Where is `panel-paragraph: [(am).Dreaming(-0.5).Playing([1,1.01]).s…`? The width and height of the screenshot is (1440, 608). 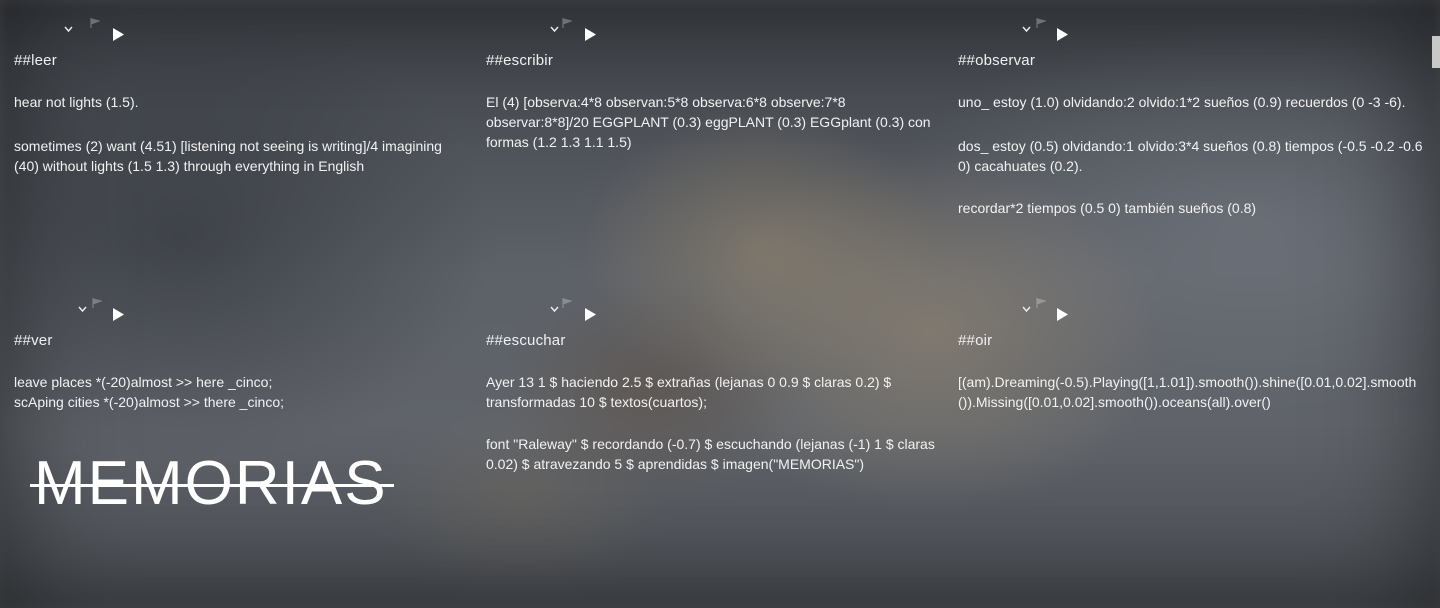 panel-paragraph: [(am).Dreaming(-0.5).Playing([1,1.01]).s… is located at coordinates (1187, 392).